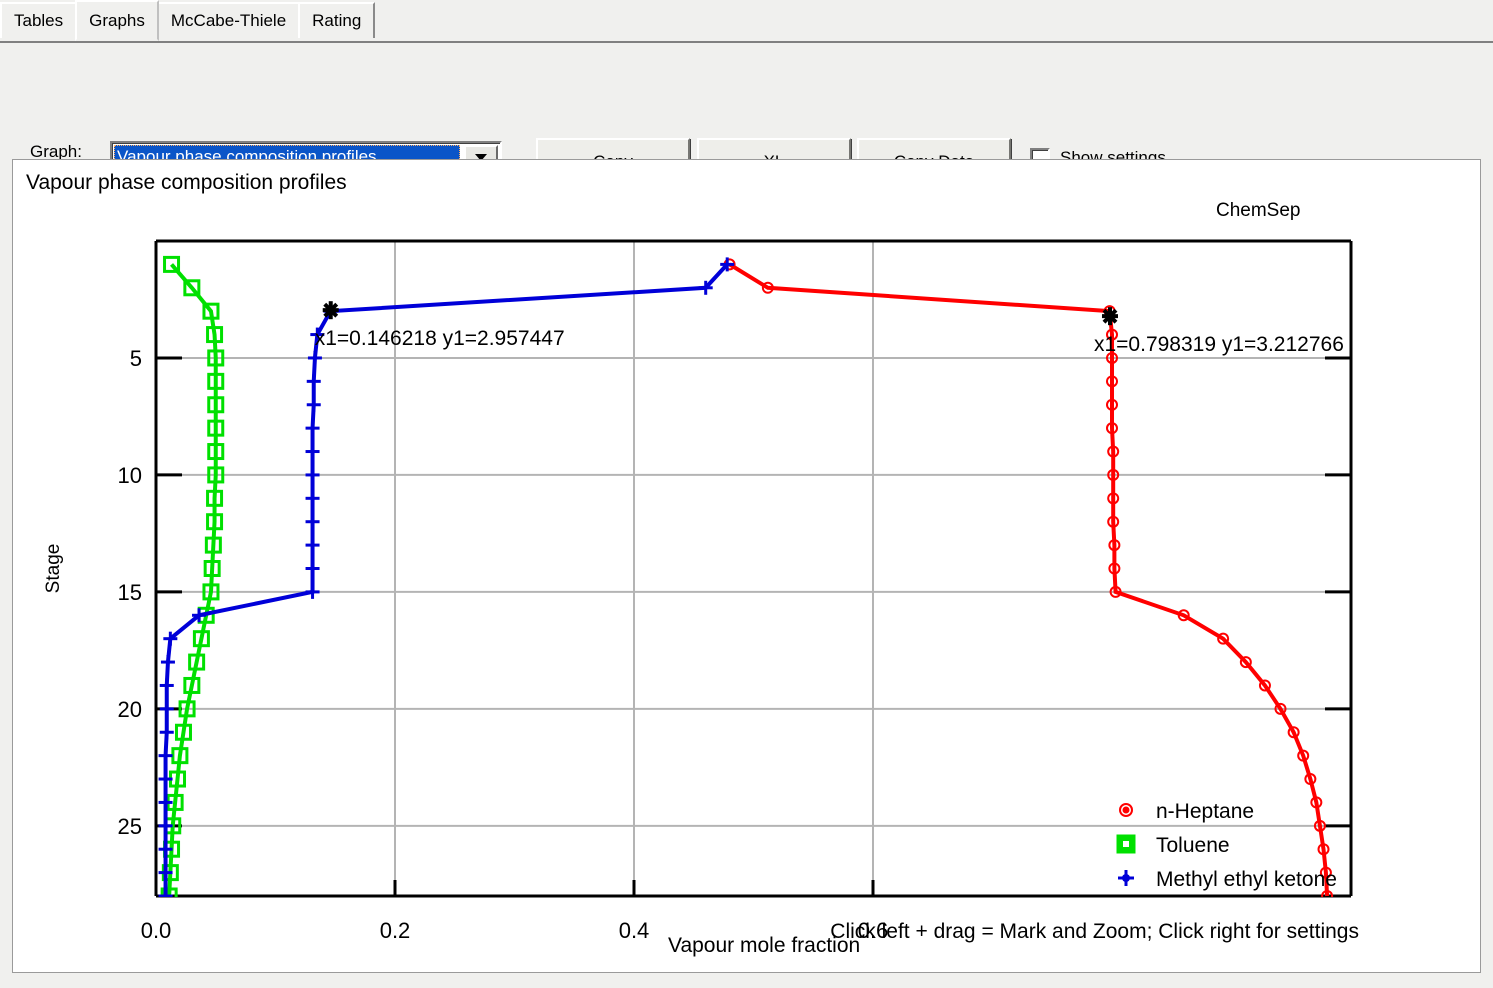 This screenshot has height=988, width=1493. I want to click on svg-text: 0.0, so click(156, 930).